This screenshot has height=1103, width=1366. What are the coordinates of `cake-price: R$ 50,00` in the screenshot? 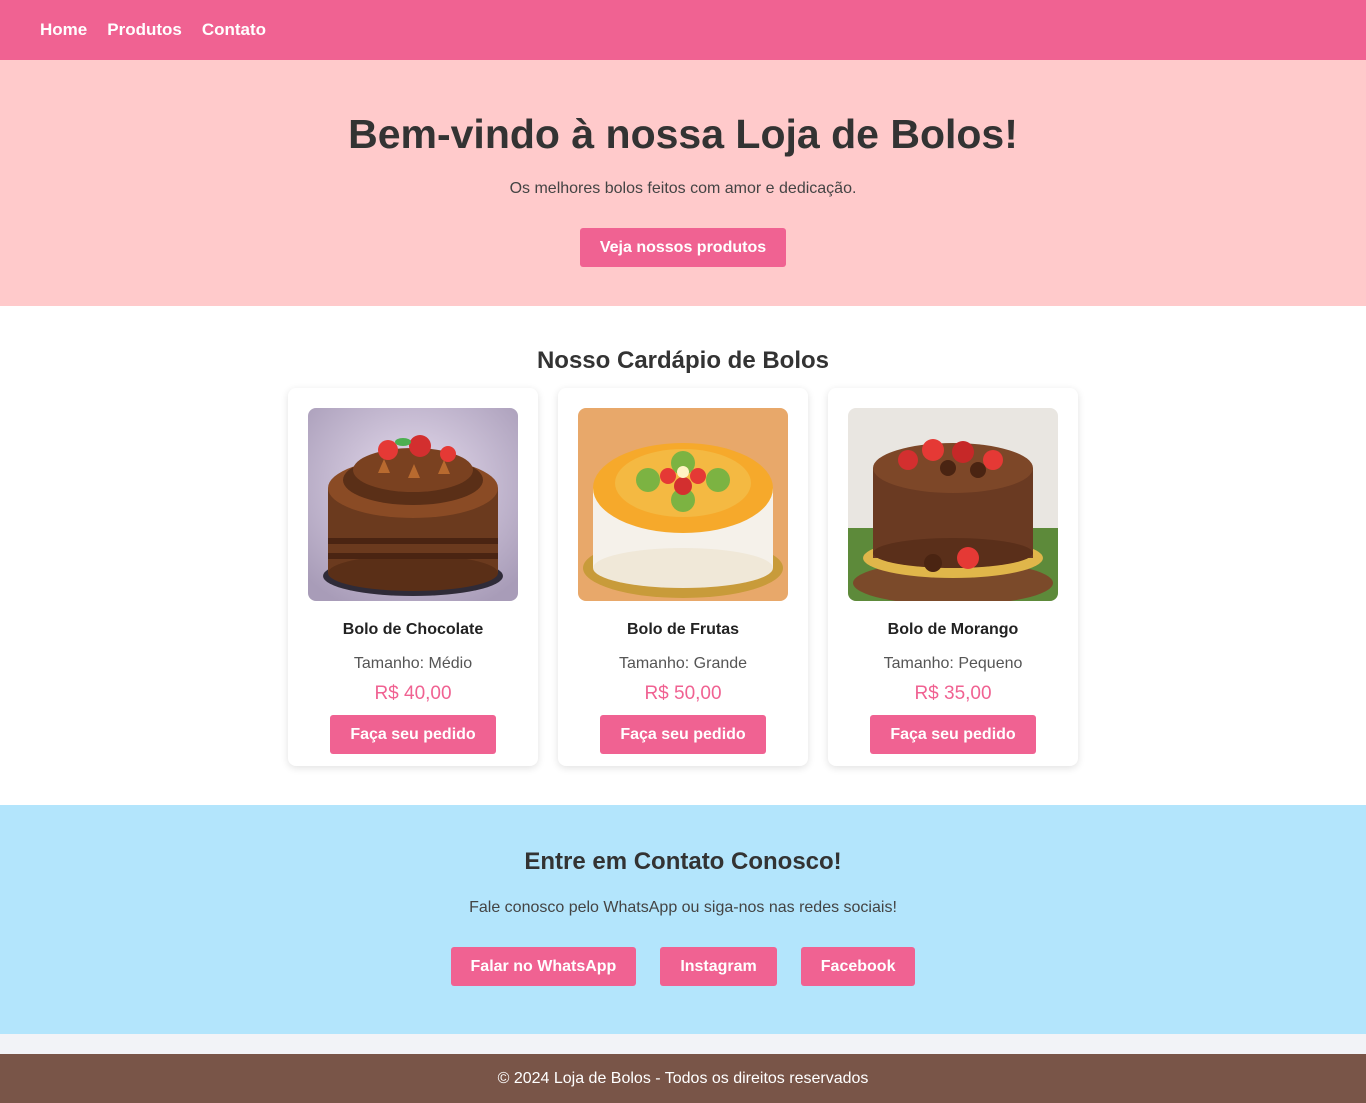 It's located at (683, 693).